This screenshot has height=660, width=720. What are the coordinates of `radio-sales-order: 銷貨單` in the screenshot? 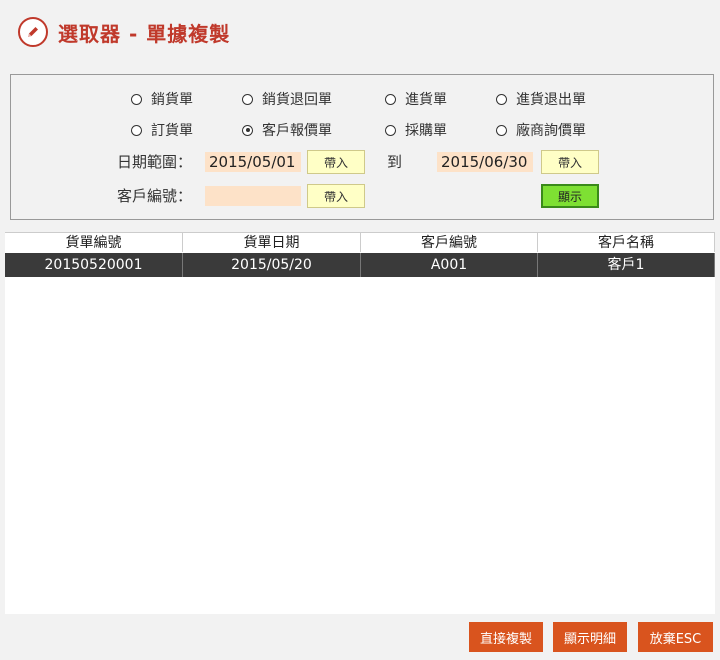 It's located at (162, 99).